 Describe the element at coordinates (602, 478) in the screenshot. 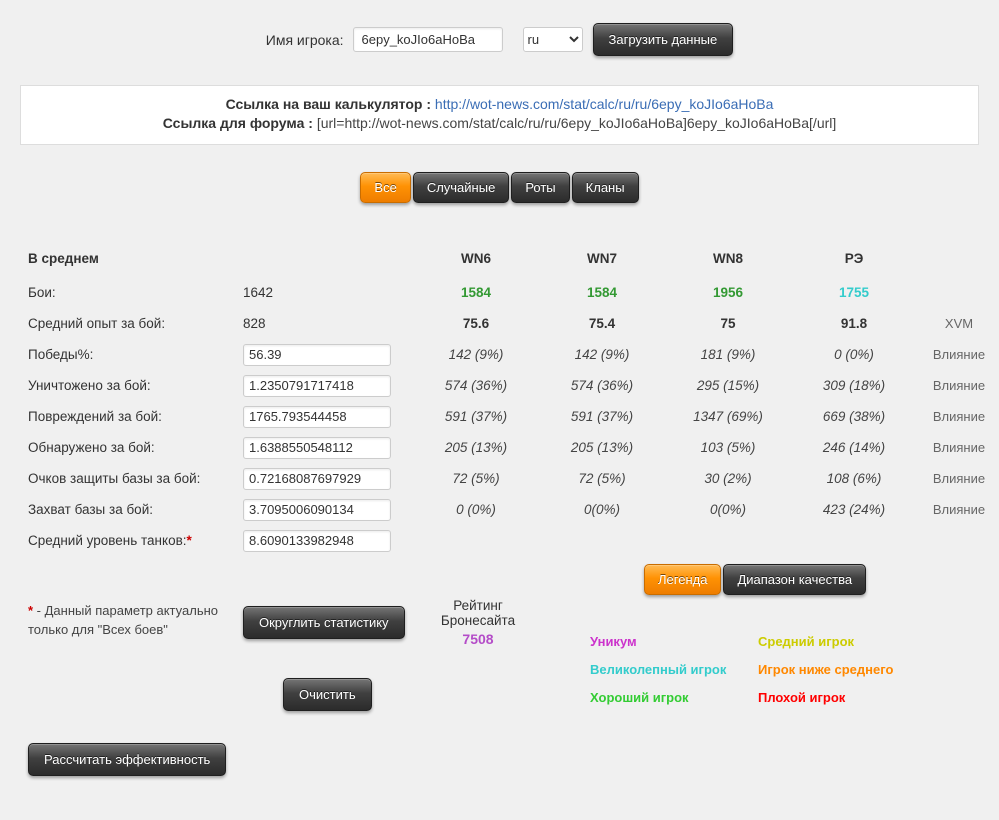

I see `stat-cell-wn7: 72 (5%)` at that location.